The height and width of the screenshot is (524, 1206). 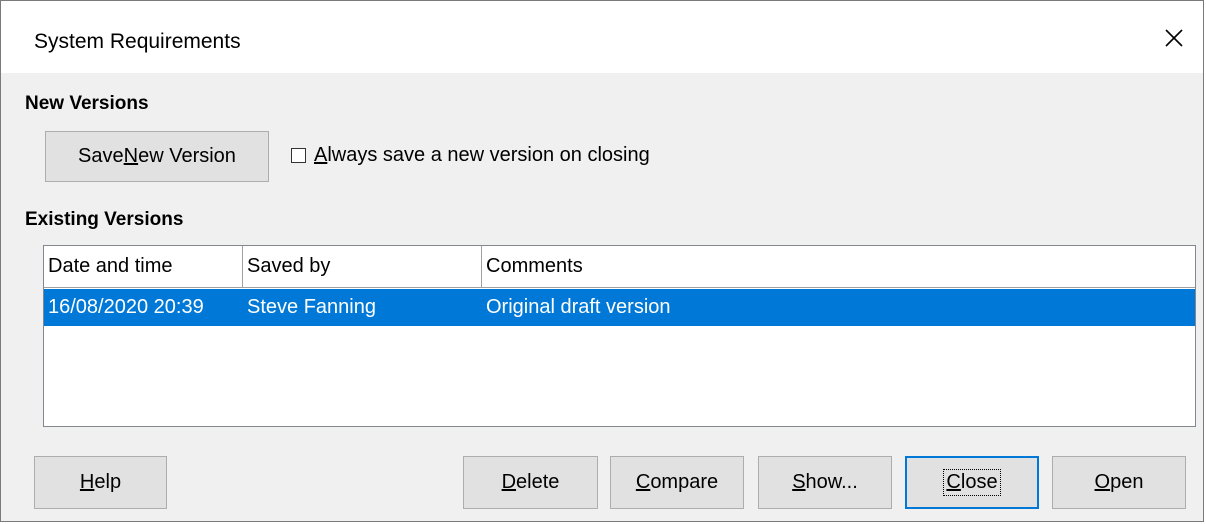 I want to click on save-new-version-mnemonic: N, so click(x=131, y=156).